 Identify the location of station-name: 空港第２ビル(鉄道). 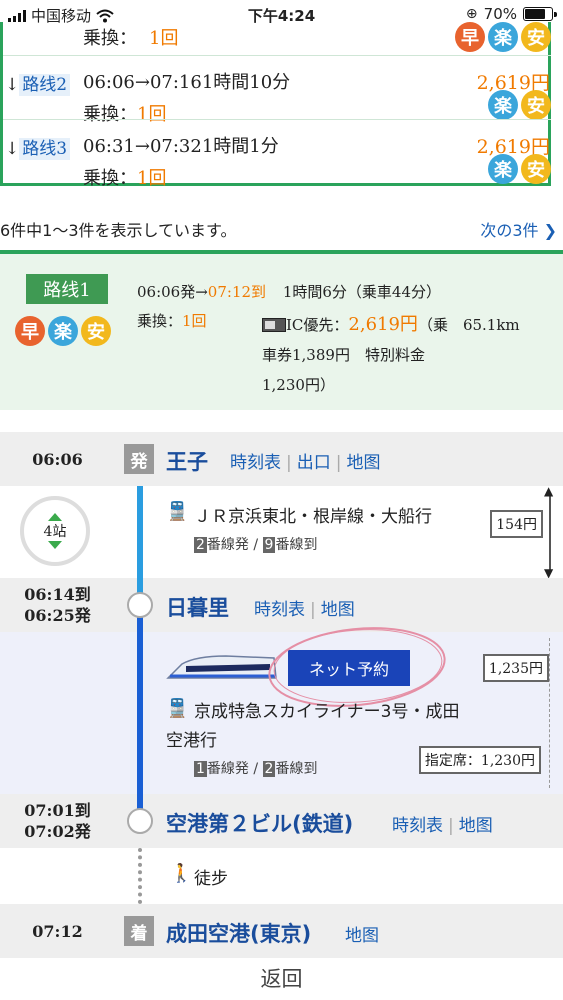
(259, 823).